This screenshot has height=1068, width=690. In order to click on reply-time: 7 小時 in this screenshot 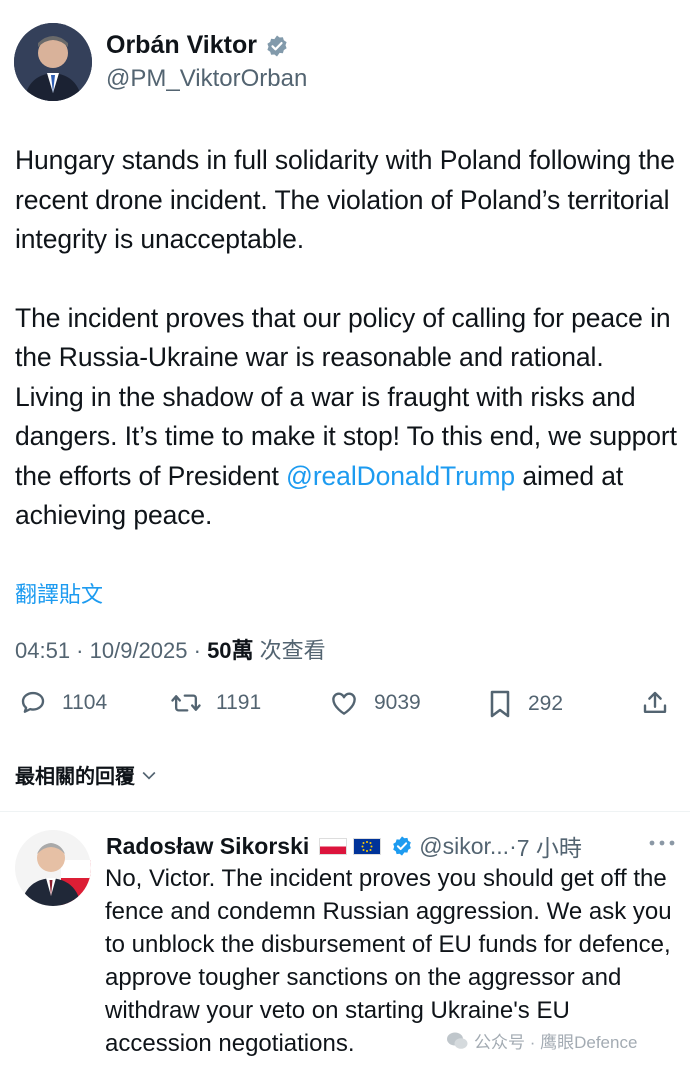, I will do `click(549, 846)`.